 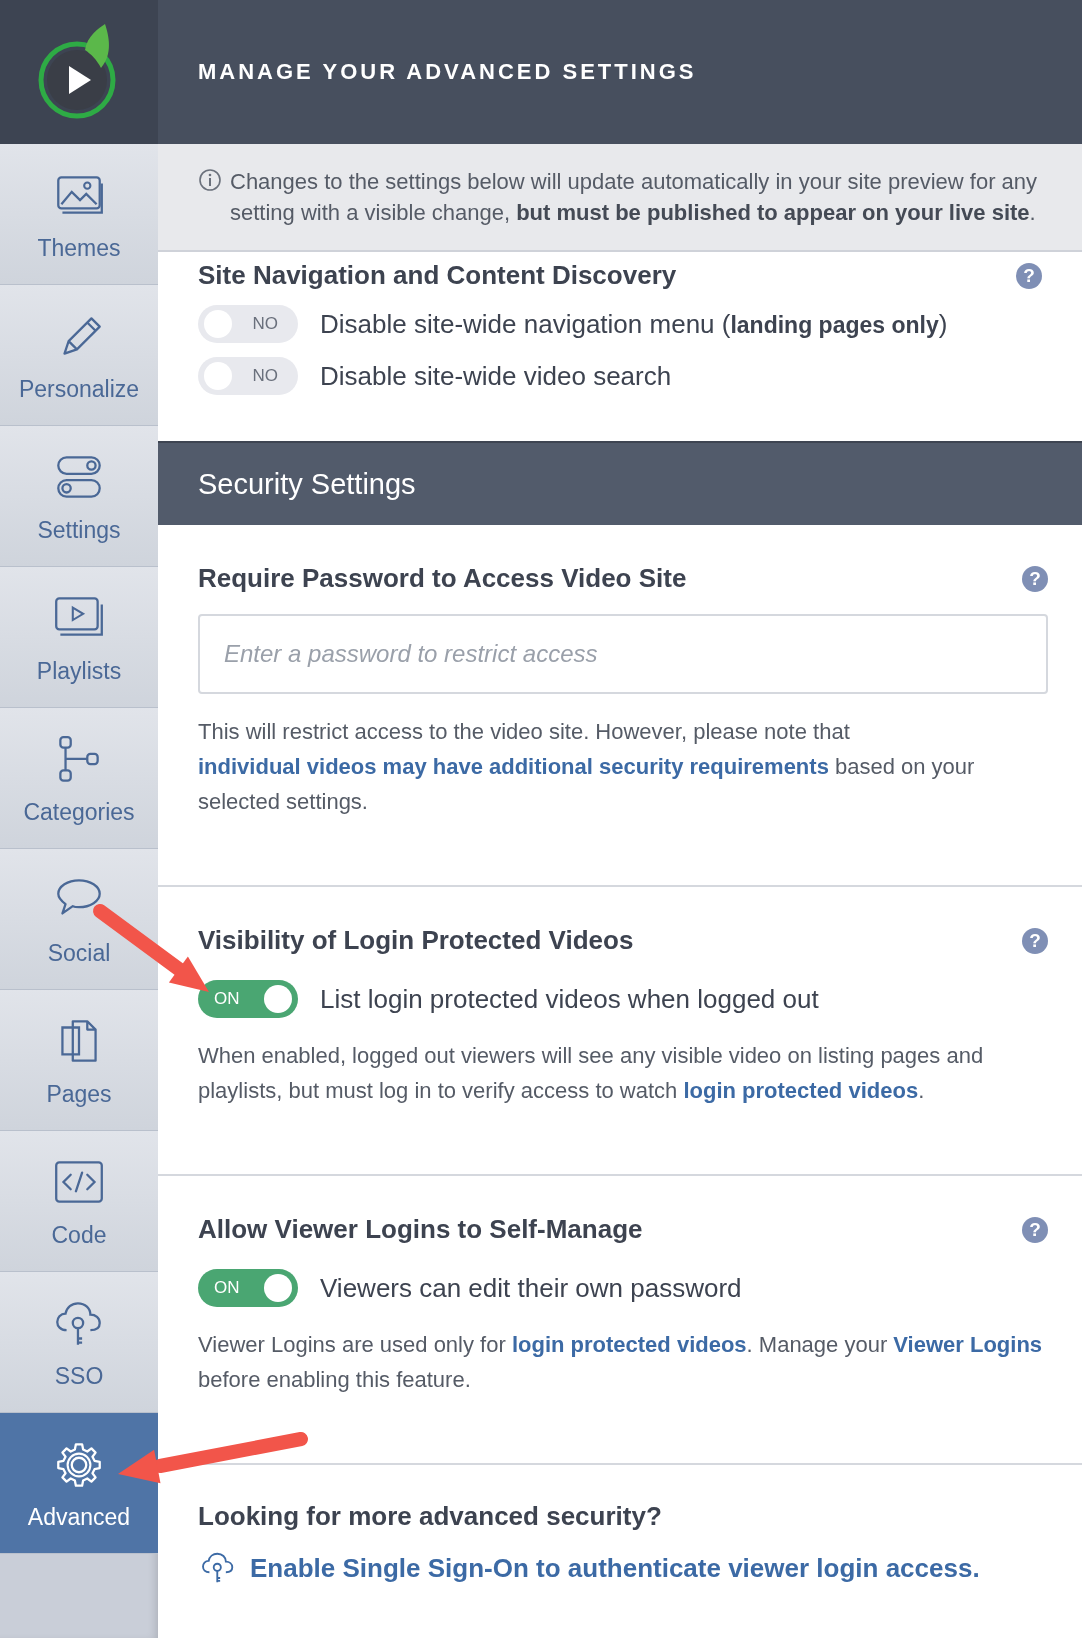 What do you see at coordinates (79, 1483) in the screenshot?
I see `sidebar-item: Advanced` at bounding box center [79, 1483].